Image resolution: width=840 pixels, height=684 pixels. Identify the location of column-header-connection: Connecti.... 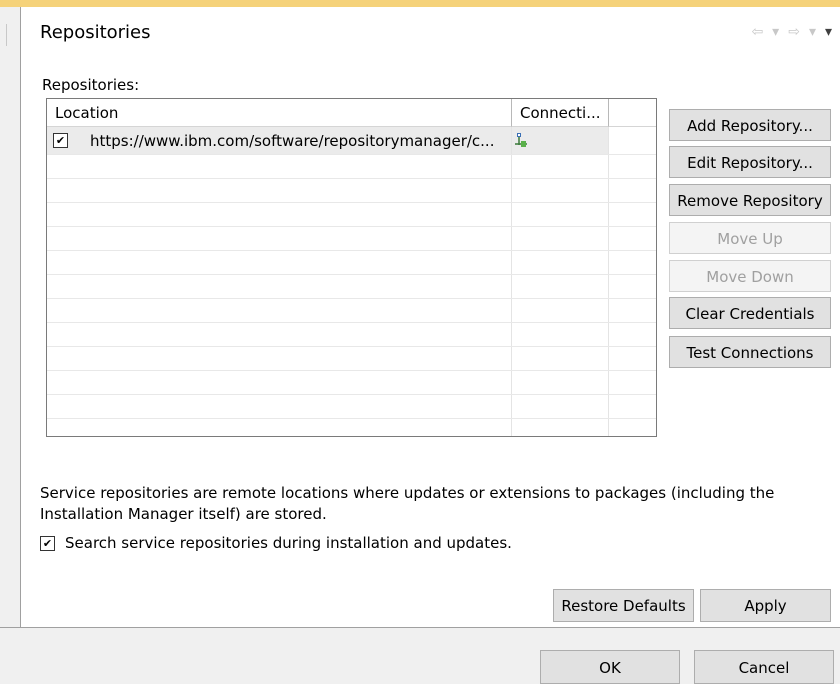
(560, 113).